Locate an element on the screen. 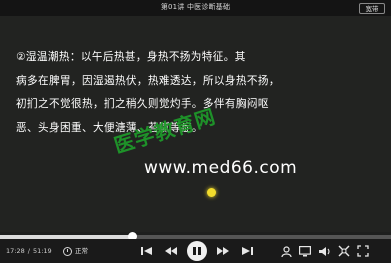 This screenshot has width=391, height=263. title-bar: 第01讲 中医诊断基础 宽带 is located at coordinates (195, 8).